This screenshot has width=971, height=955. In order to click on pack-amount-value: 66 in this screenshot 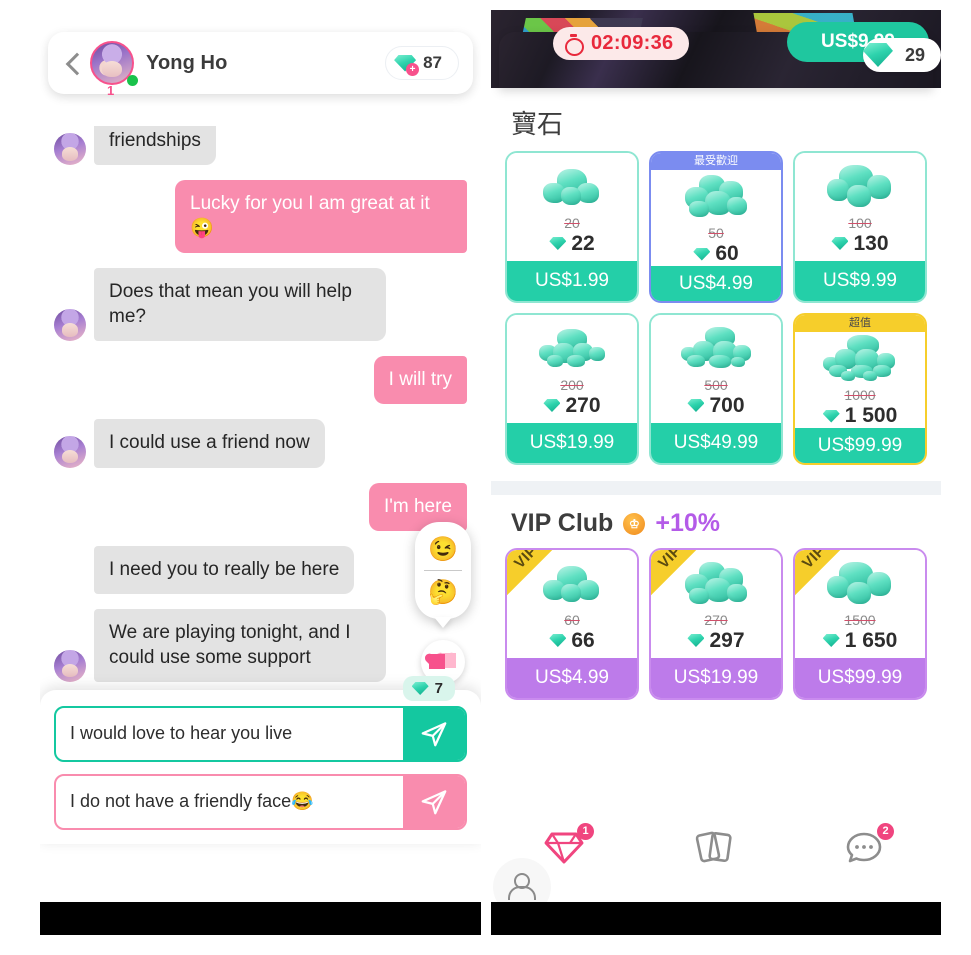, I will do `click(583, 640)`.